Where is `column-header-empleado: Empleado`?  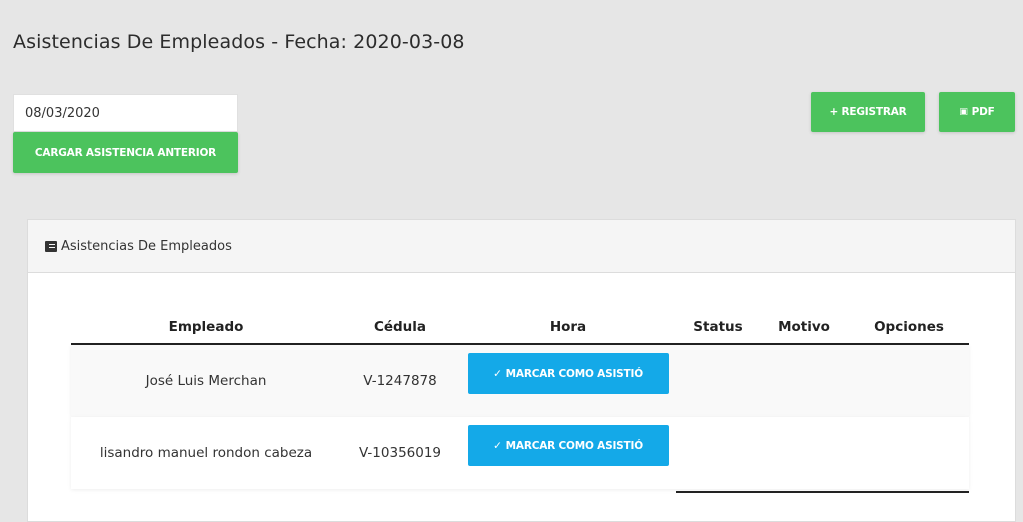
column-header-empleado: Empleado is located at coordinates (206, 326).